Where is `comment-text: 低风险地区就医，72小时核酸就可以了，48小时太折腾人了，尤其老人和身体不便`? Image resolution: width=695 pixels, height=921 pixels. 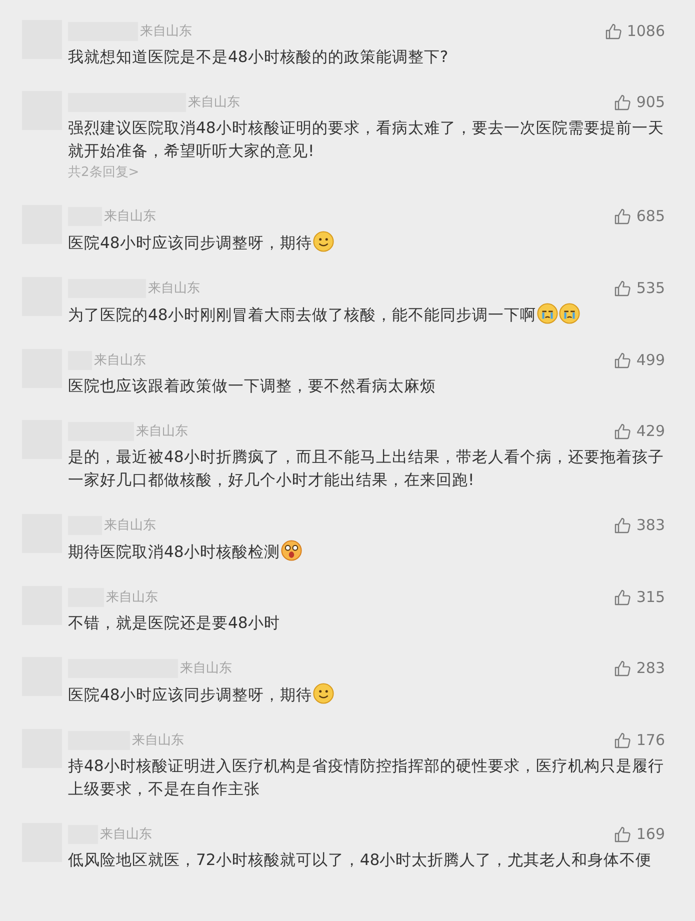
comment-text: 低风险地区就医，72小时核酸就可以了，48小时太折腾人了，尤其老人和身体不便 is located at coordinates (360, 860).